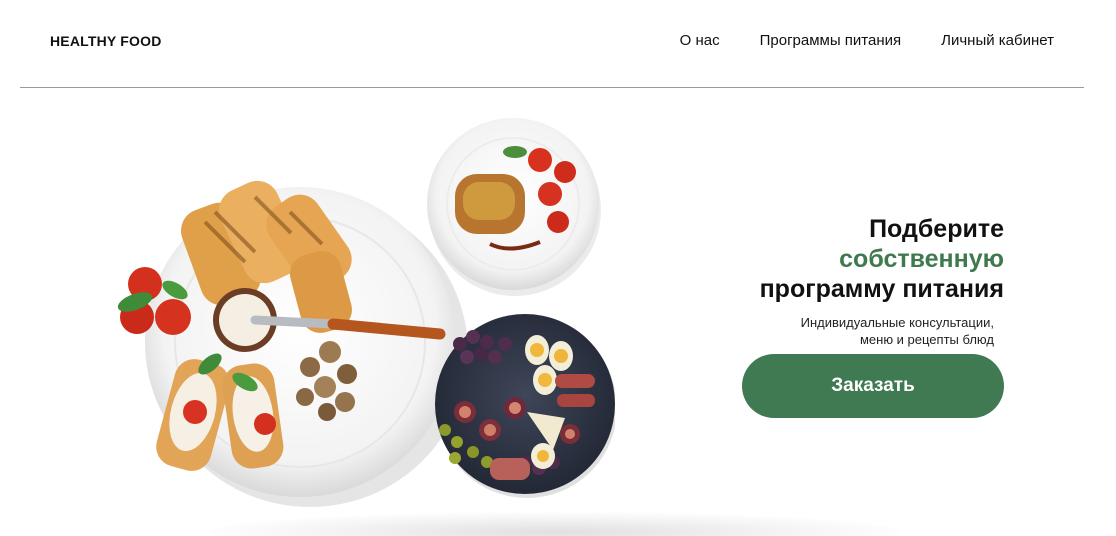  Describe the element at coordinates (700, 40) in the screenshot. I see `nav-link-about: О нас` at that location.